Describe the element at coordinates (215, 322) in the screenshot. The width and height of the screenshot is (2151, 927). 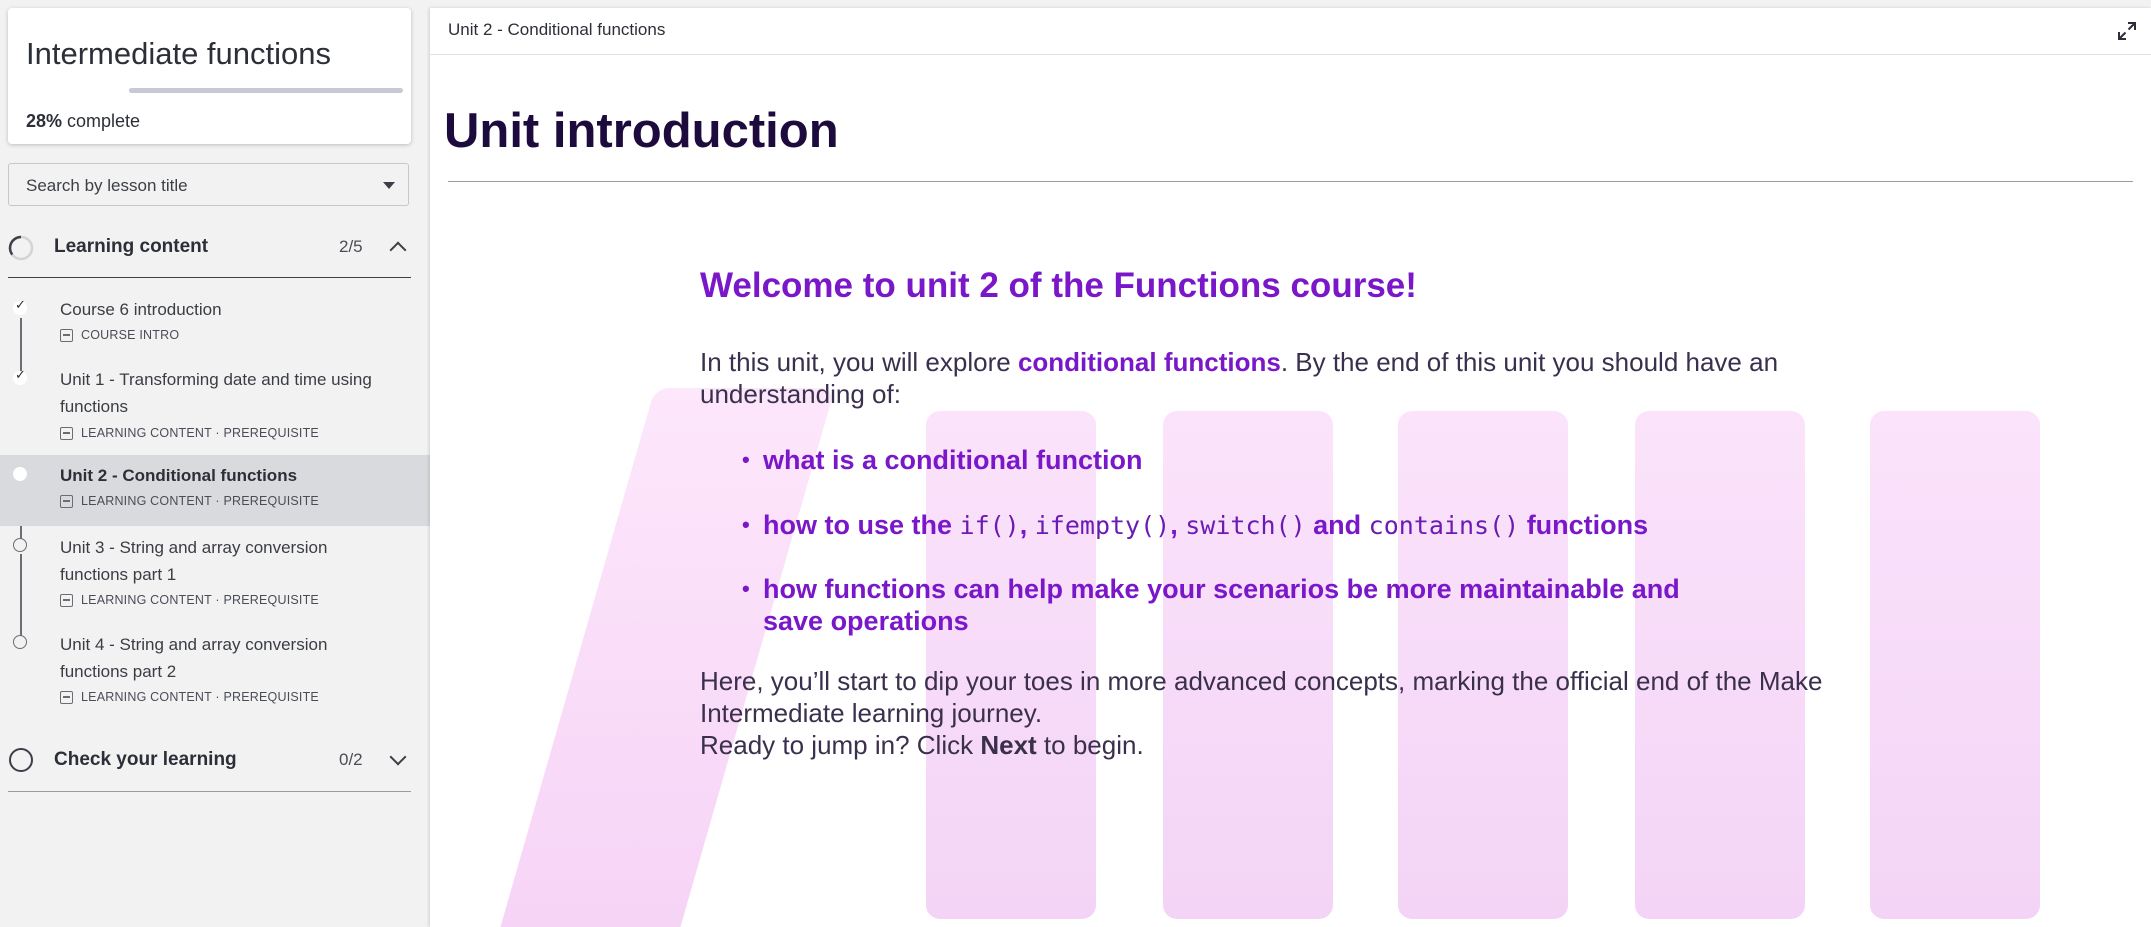
I see `lesson-item-course-intro: Course 6 introduction COURSE INTRO` at that location.